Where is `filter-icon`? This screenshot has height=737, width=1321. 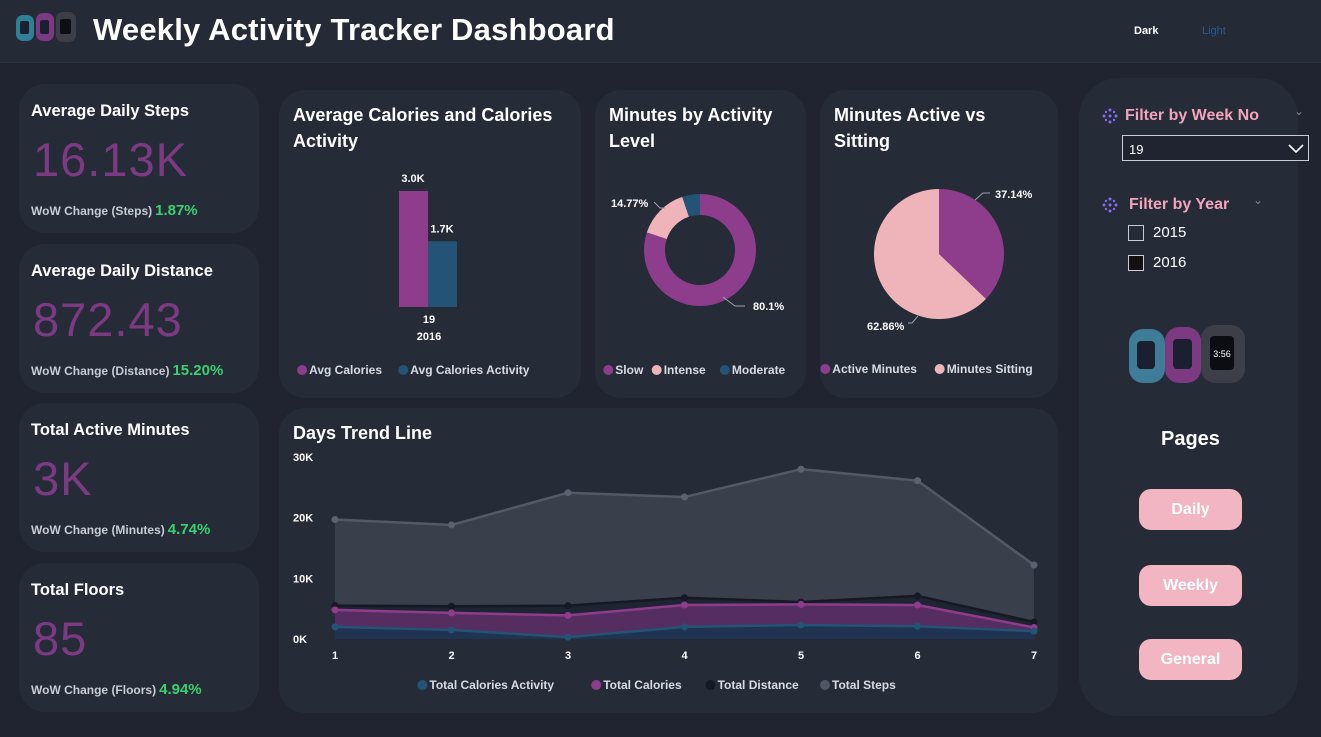
filter-icon is located at coordinates (1110, 116).